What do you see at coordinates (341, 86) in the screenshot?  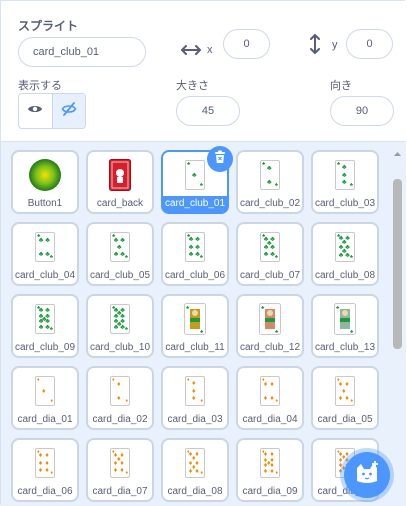 I see `direction-label: 向き` at bounding box center [341, 86].